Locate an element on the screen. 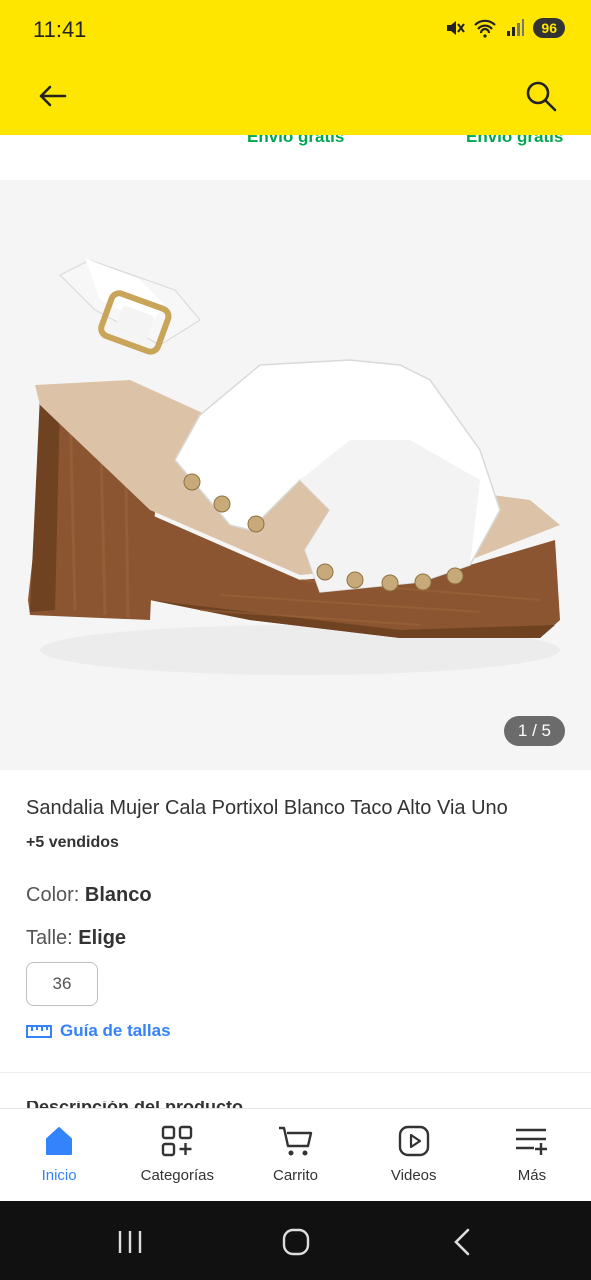  back-button is located at coordinates (52, 96).